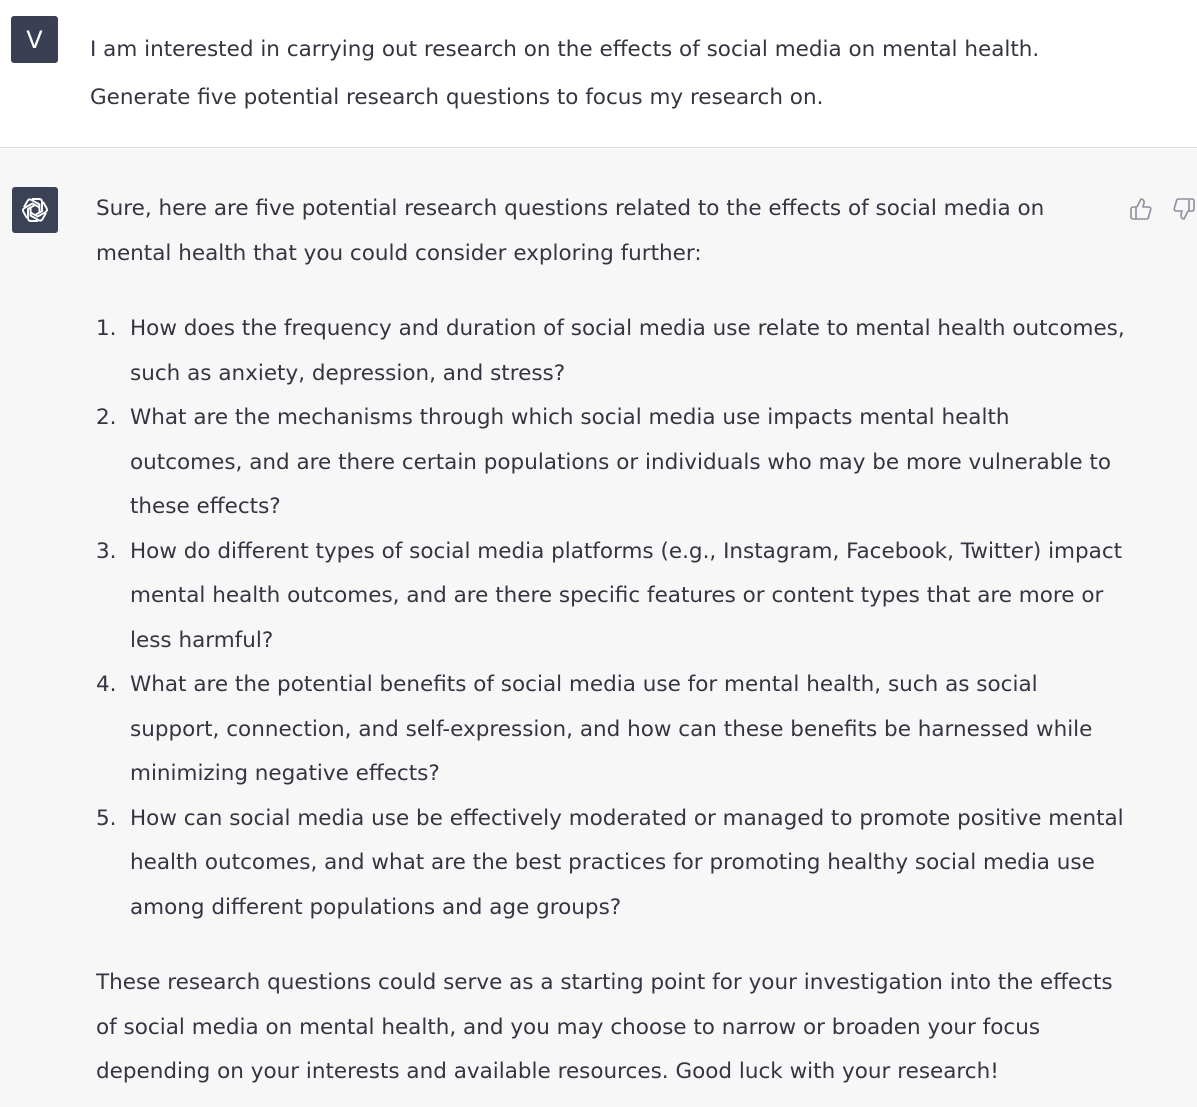 Image resolution: width=1197 pixels, height=1107 pixels. Describe the element at coordinates (106, 417) in the screenshot. I see `list-item-number: 2.` at that location.